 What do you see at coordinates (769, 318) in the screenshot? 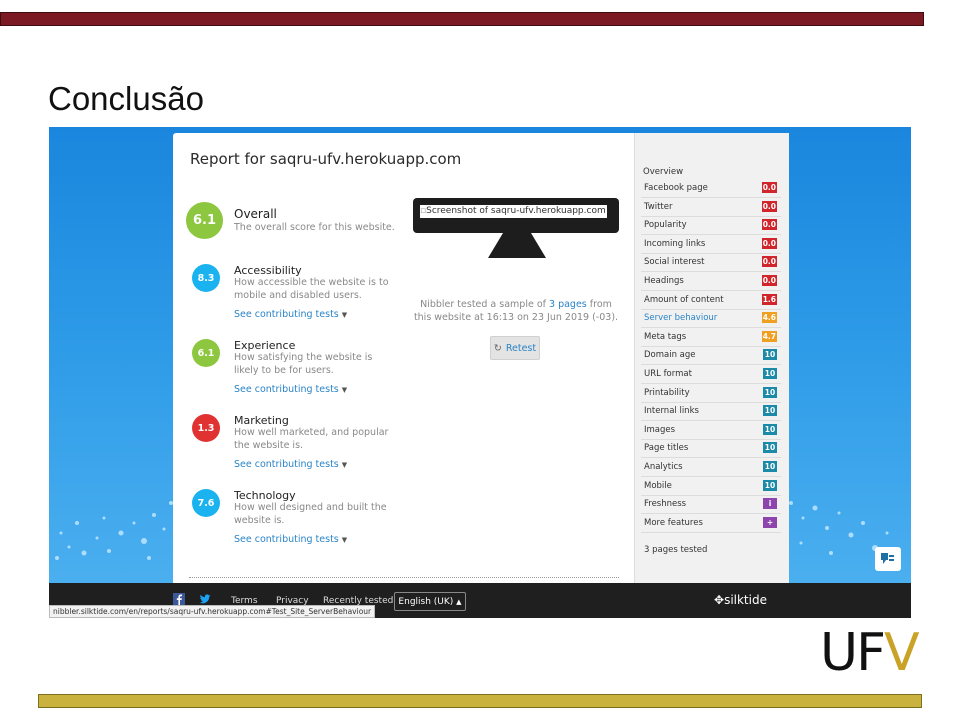
I see `score-badge: 4.6` at bounding box center [769, 318].